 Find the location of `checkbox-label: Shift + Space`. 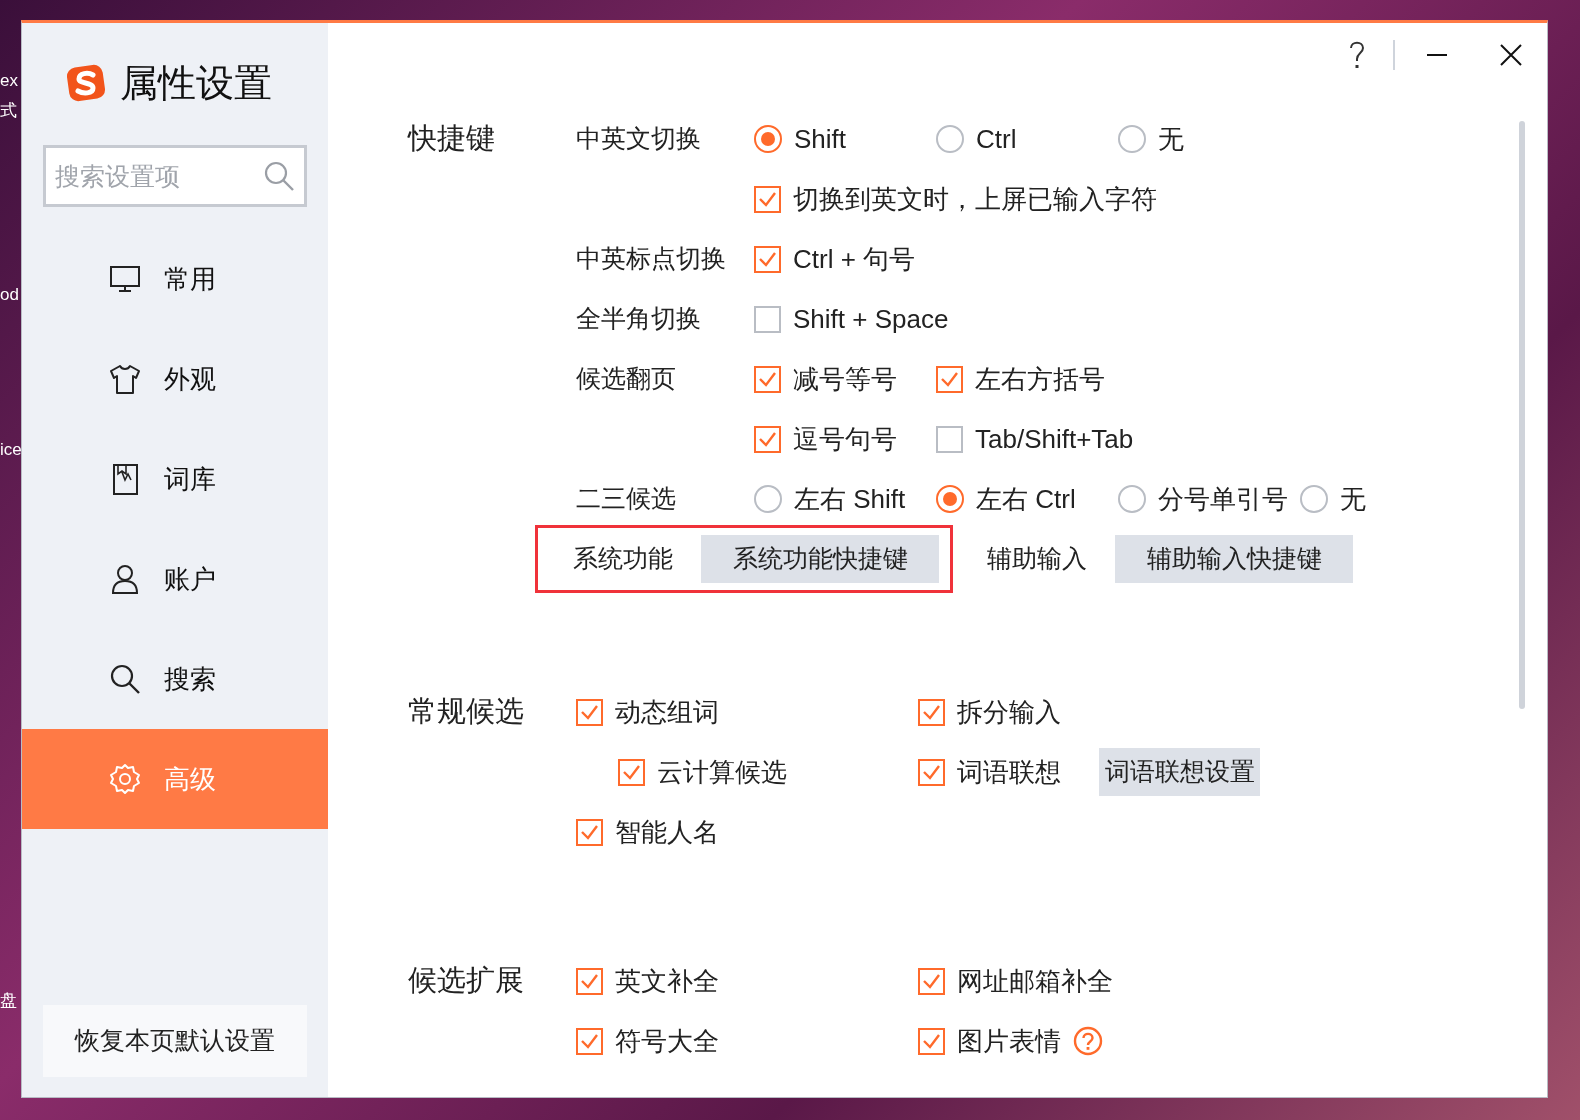

checkbox-label: Shift + Space is located at coordinates (871, 319).